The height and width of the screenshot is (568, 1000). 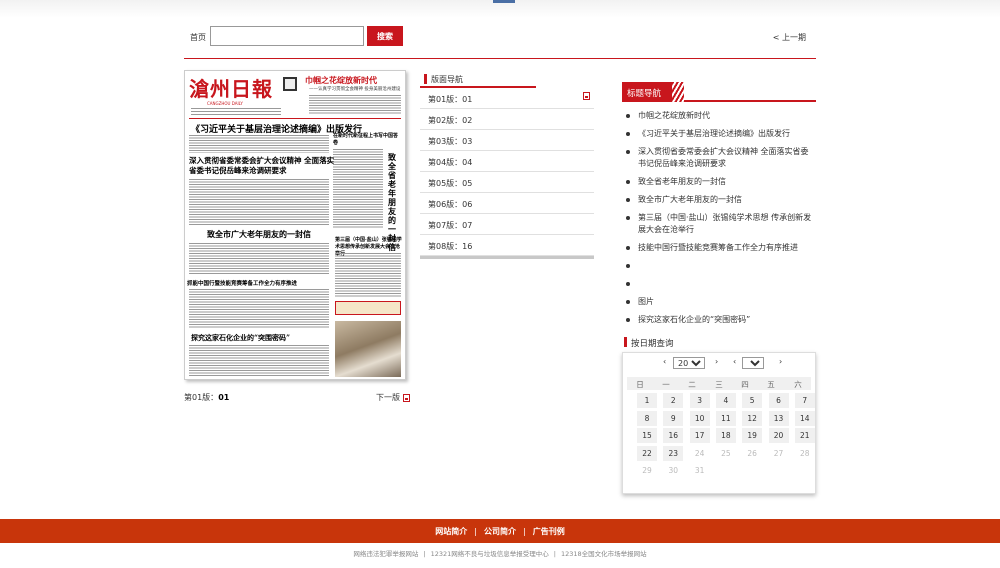 I want to click on title-item: 深入贯彻省委常委会扩大会议精神 全面落实省委书记倪岳峰来沧调研要求, so click(x=719, y=158).